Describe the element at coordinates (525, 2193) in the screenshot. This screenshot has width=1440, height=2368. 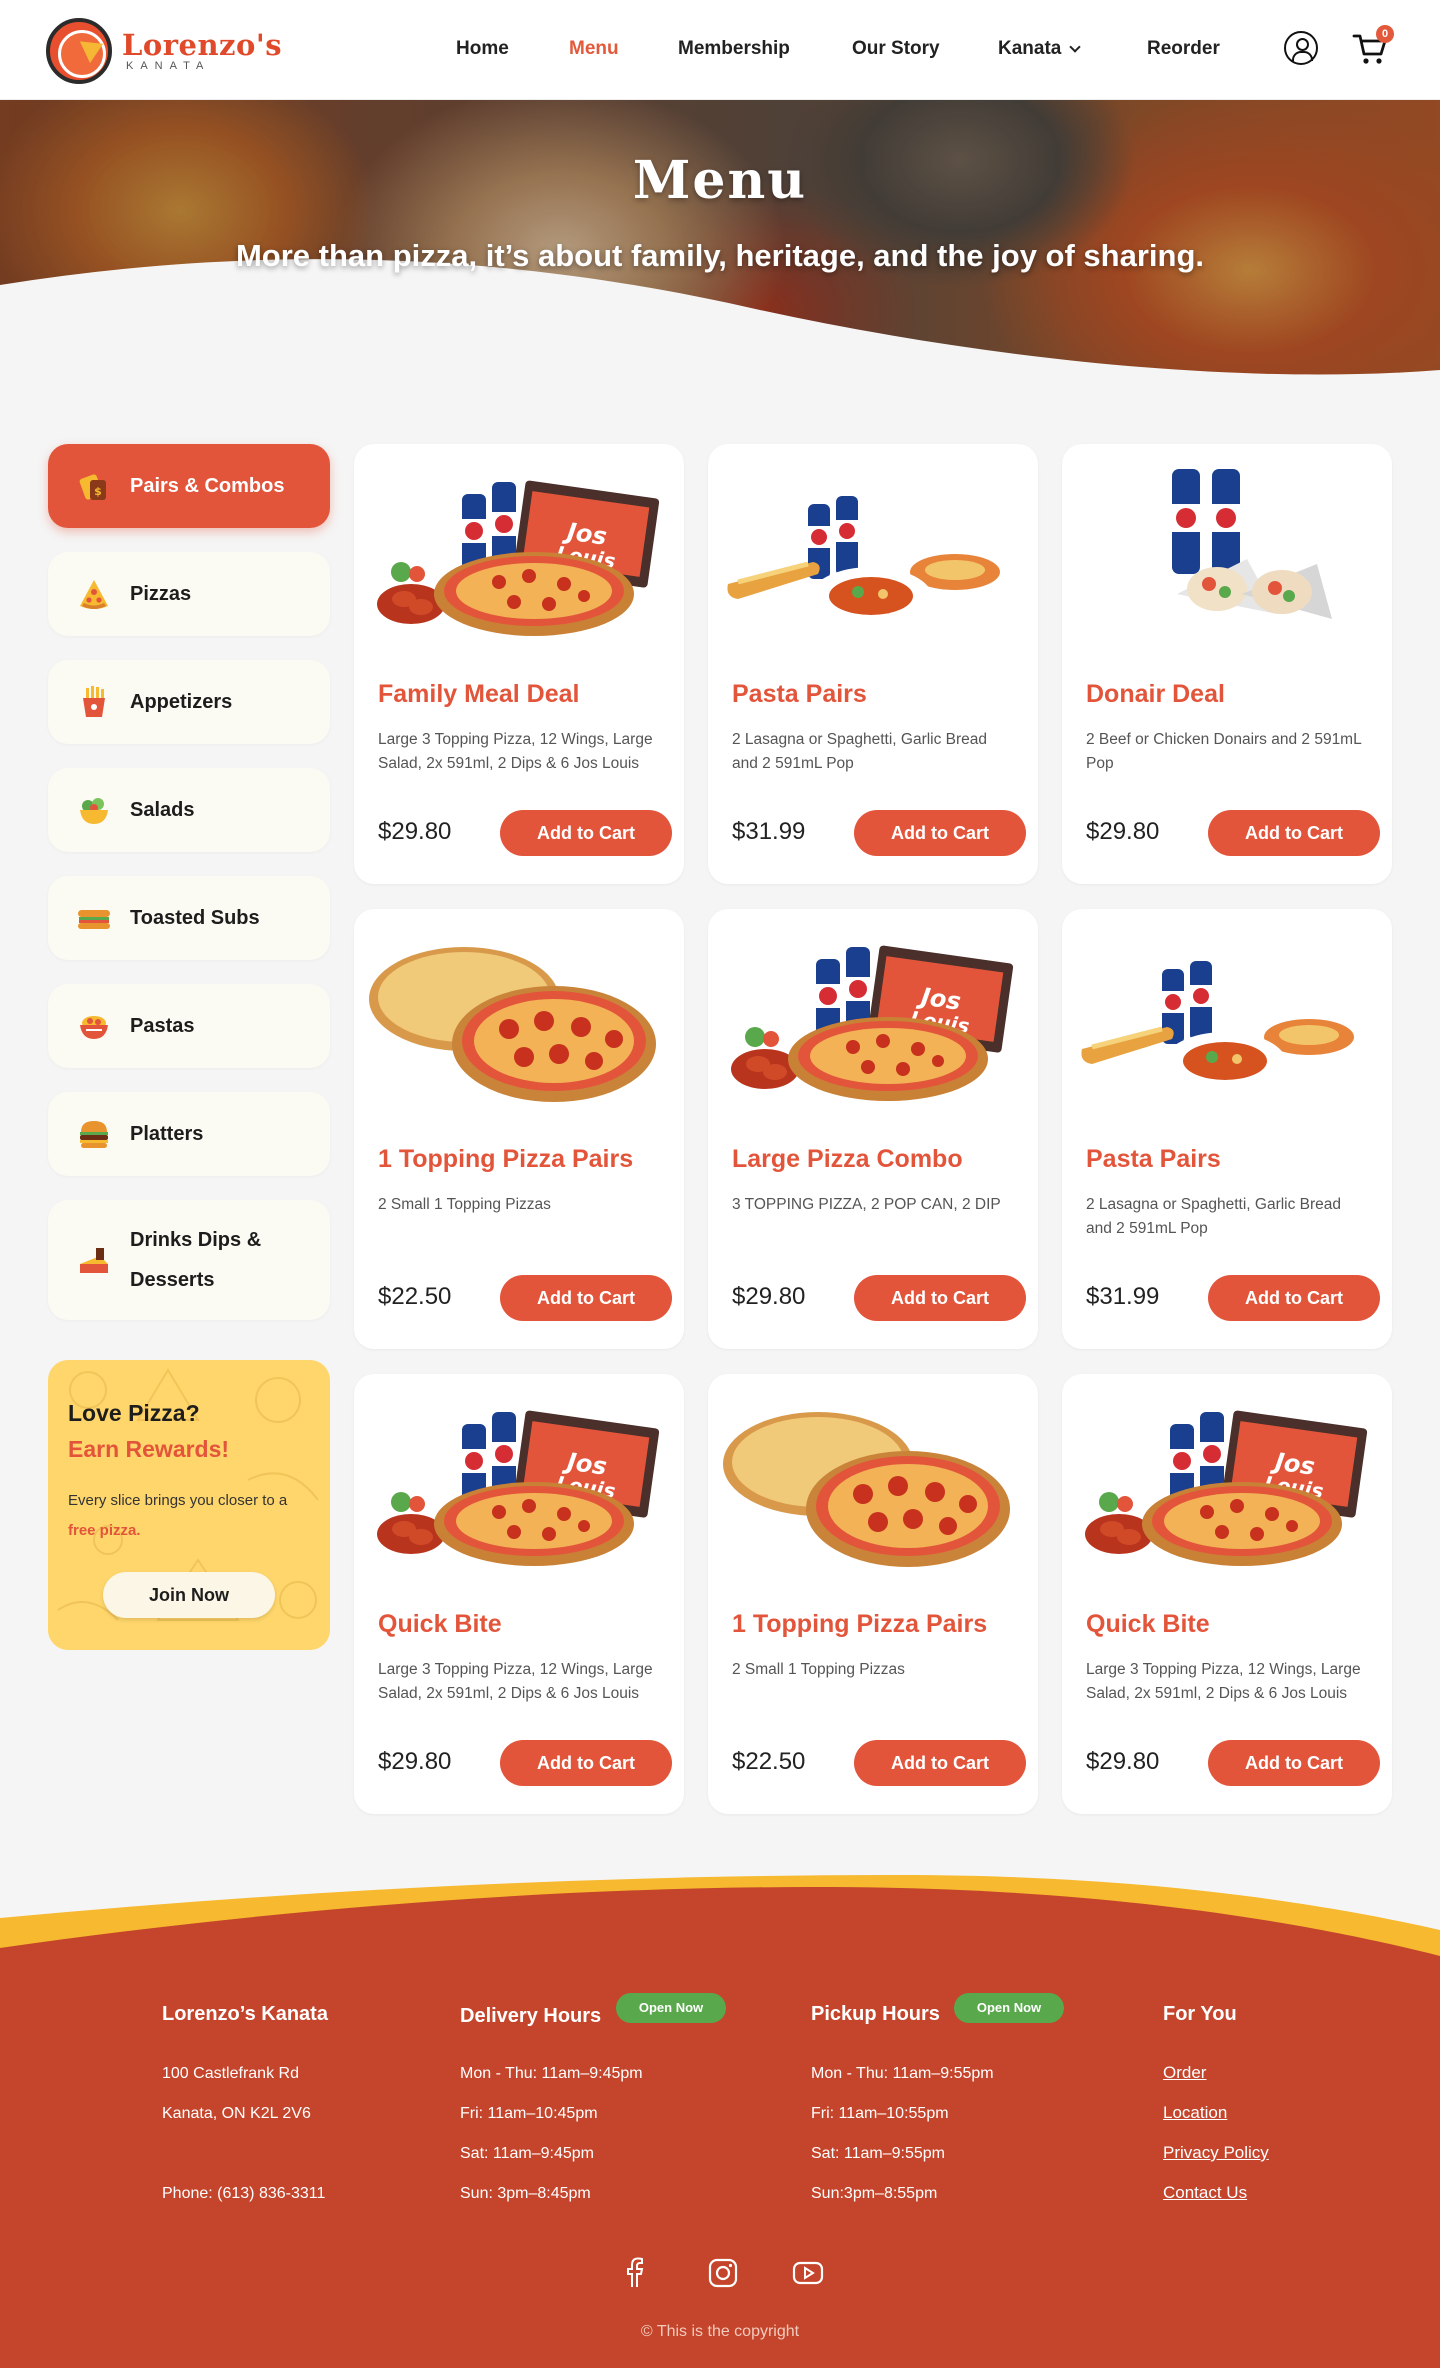
I see `delivery-hours-sun: Sun: 3pm–8:45pm` at that location.